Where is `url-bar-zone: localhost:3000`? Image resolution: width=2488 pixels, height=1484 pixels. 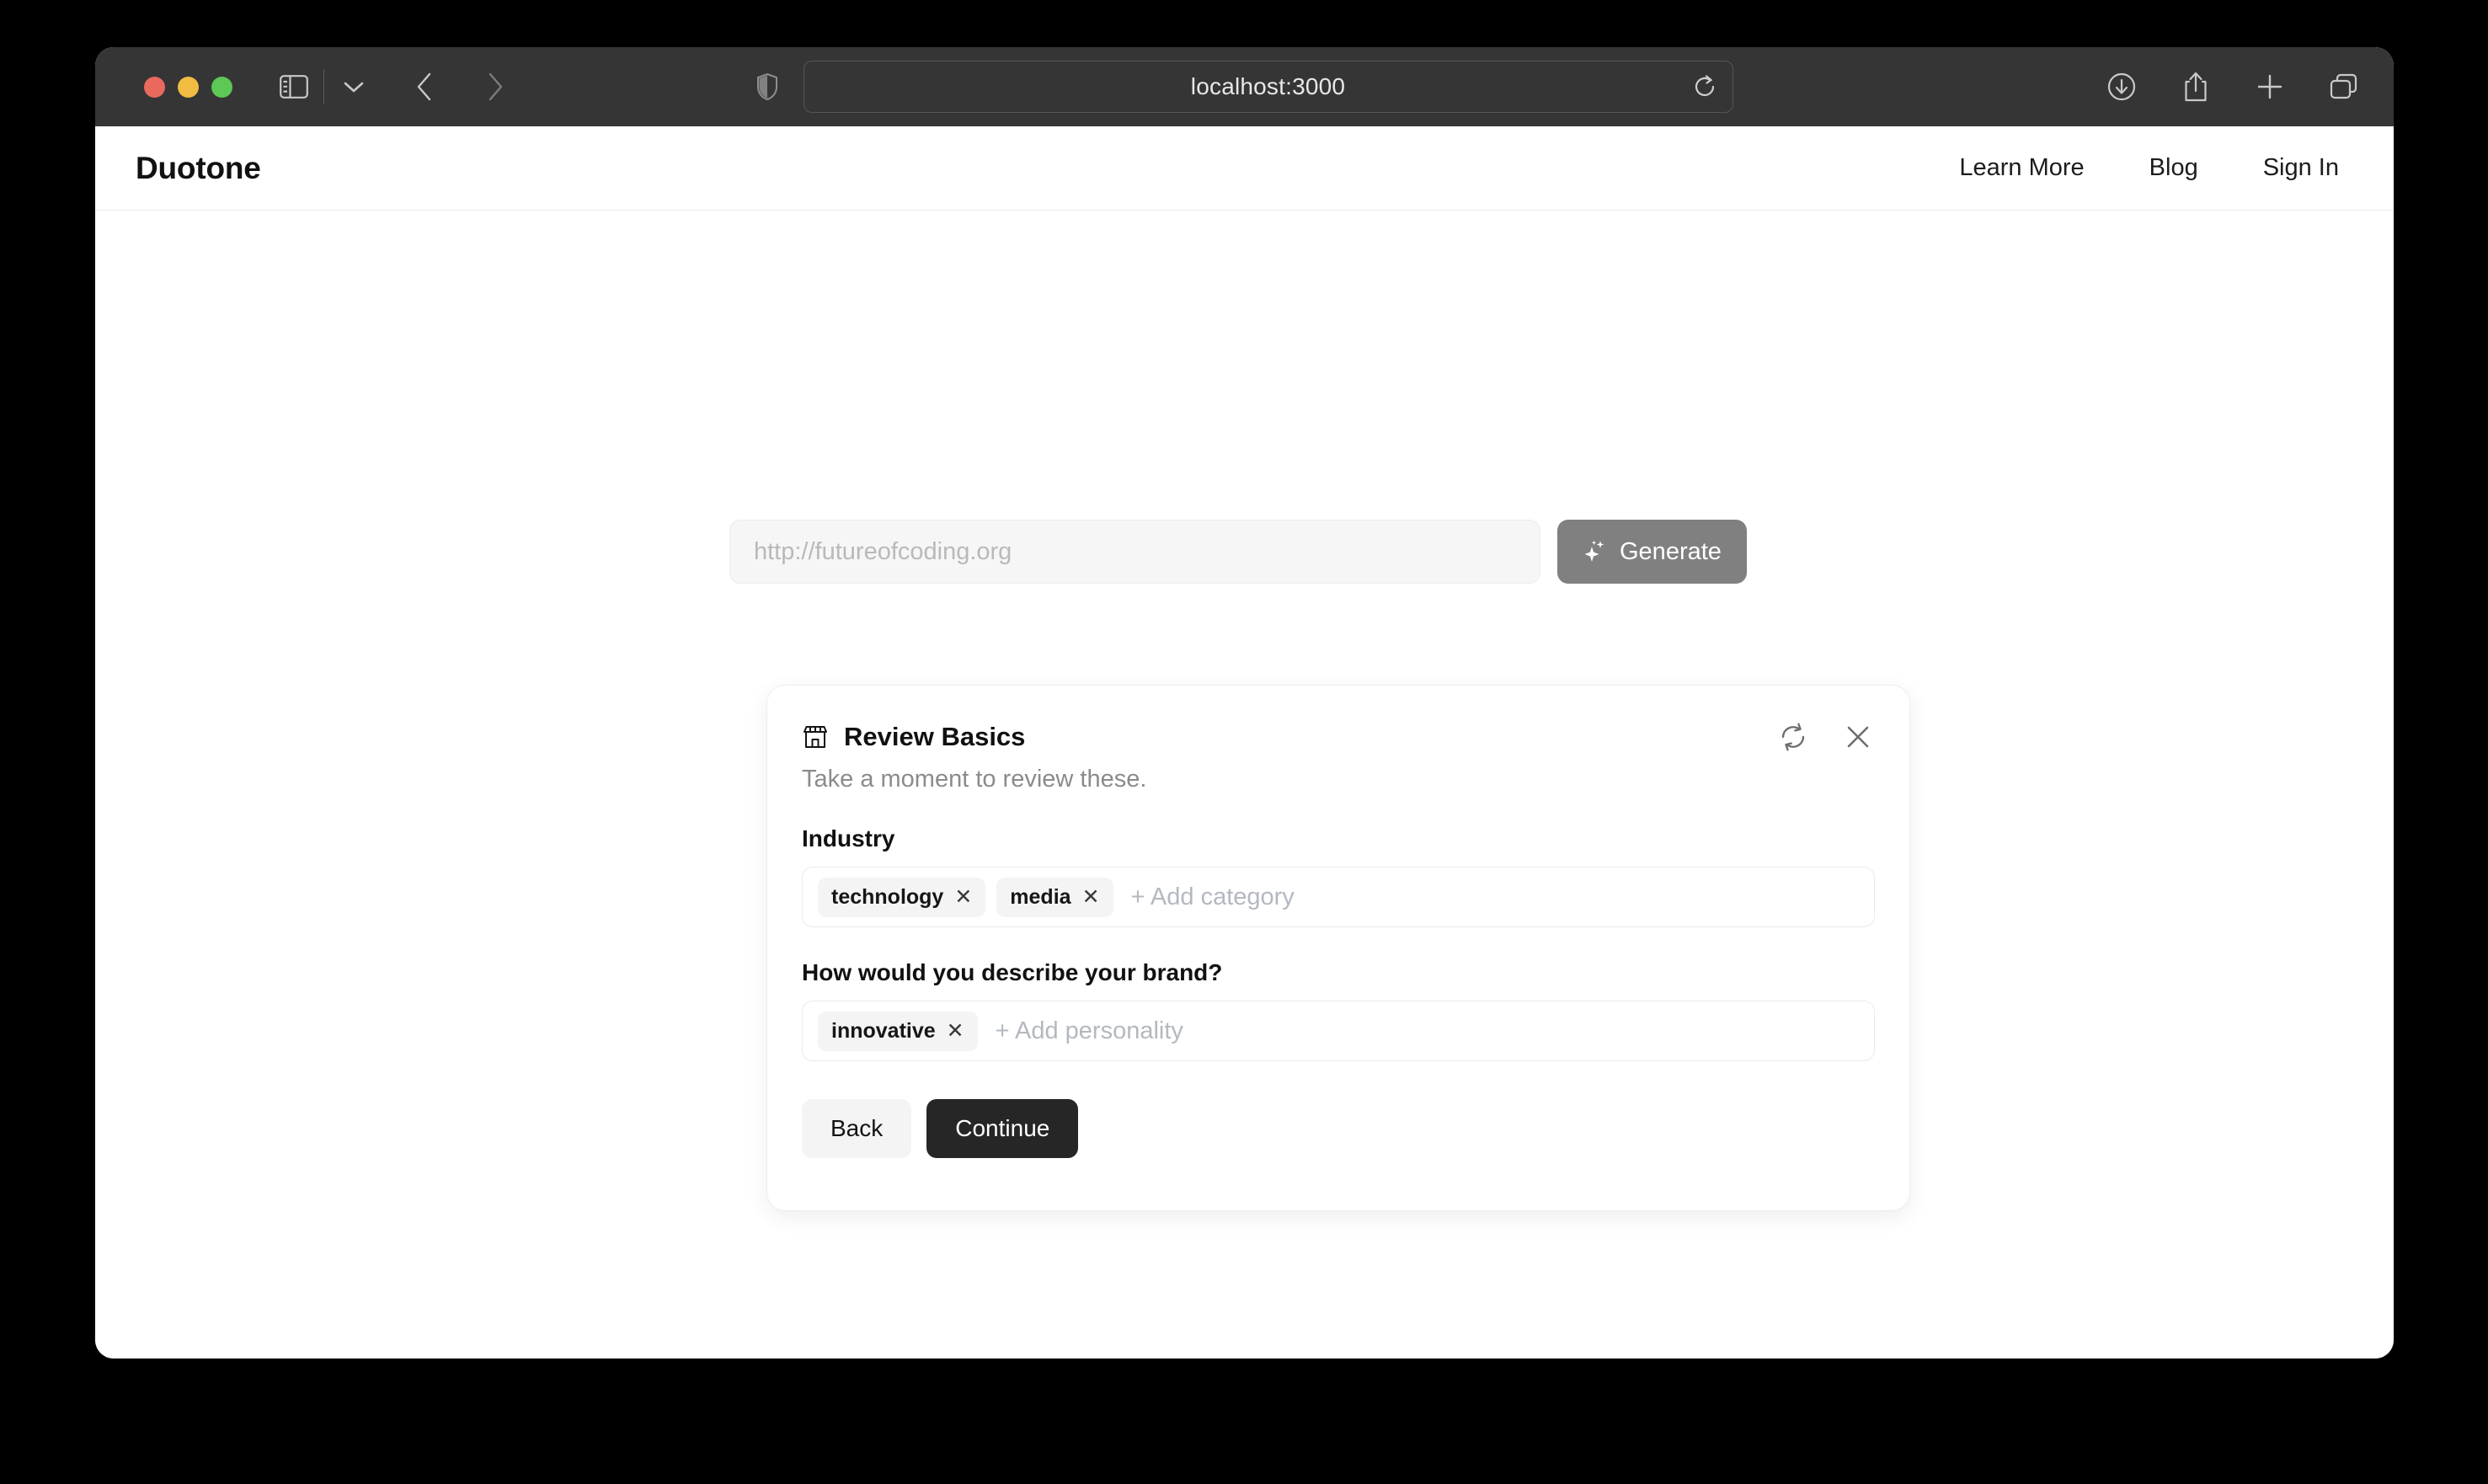 url-bar-zone: localhost:3000 is located at coordinates (1244, 87).